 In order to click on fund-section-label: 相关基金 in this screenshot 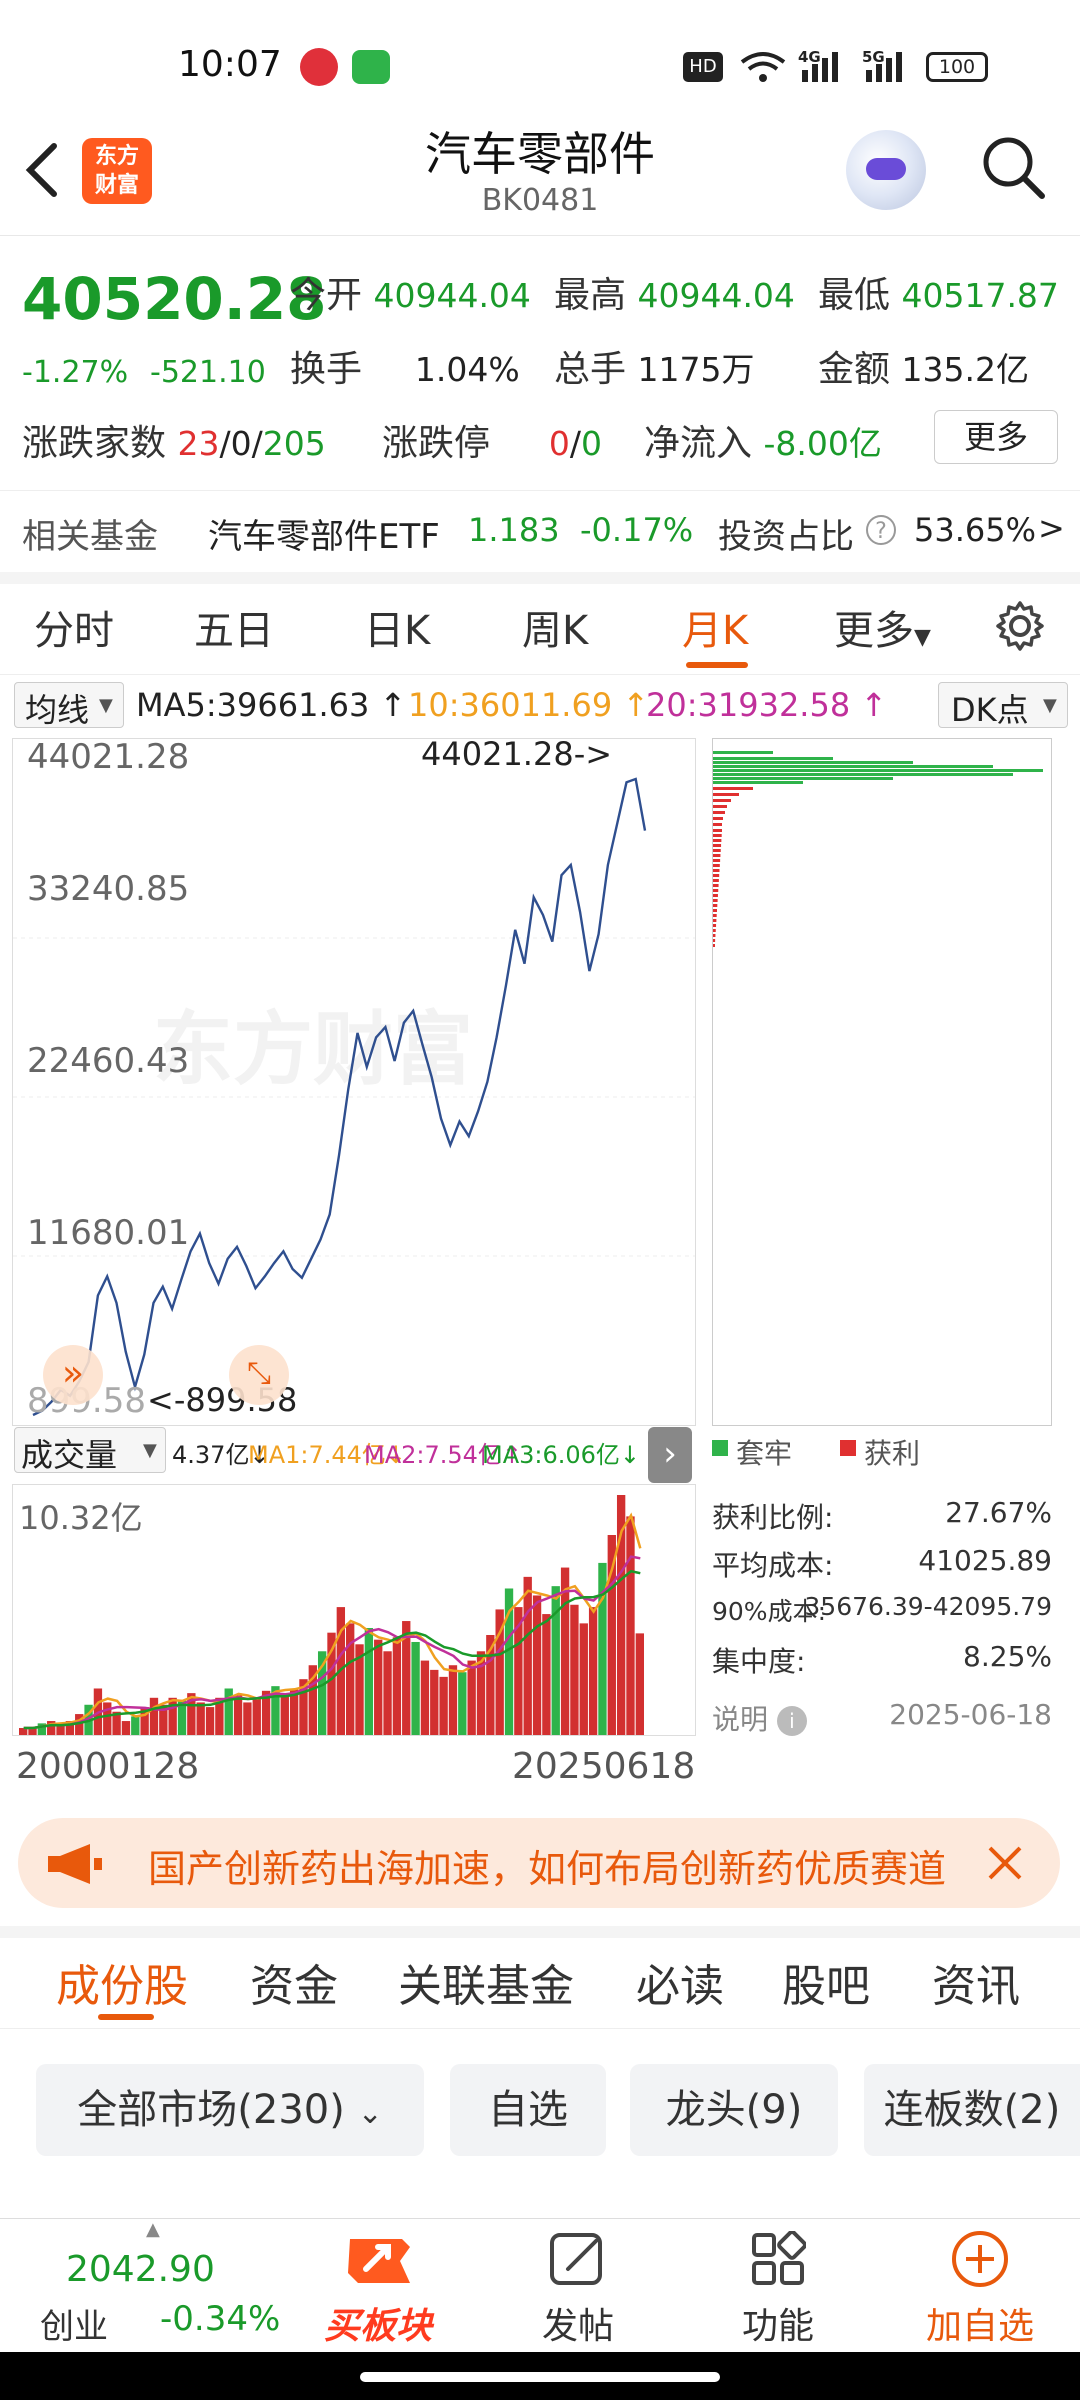, I will do `click(90, 537)`.